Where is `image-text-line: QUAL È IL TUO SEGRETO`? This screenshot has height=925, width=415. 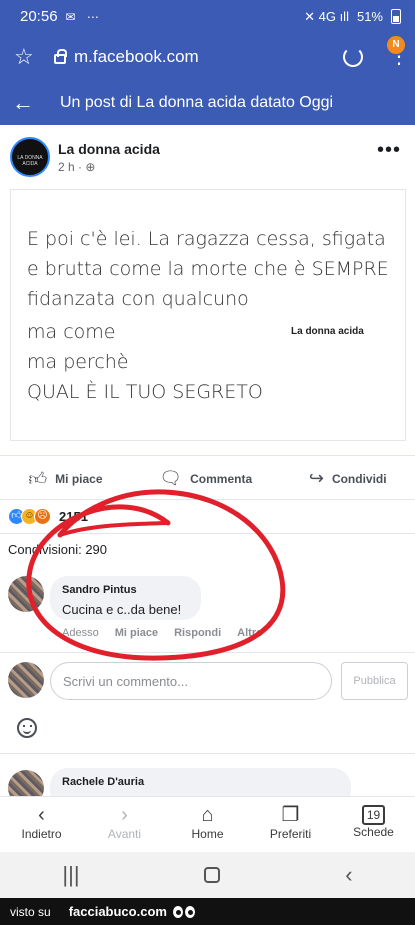 image-text-line: QUAL È IL TUO SEGRETO is located at coordinates (145, 392).